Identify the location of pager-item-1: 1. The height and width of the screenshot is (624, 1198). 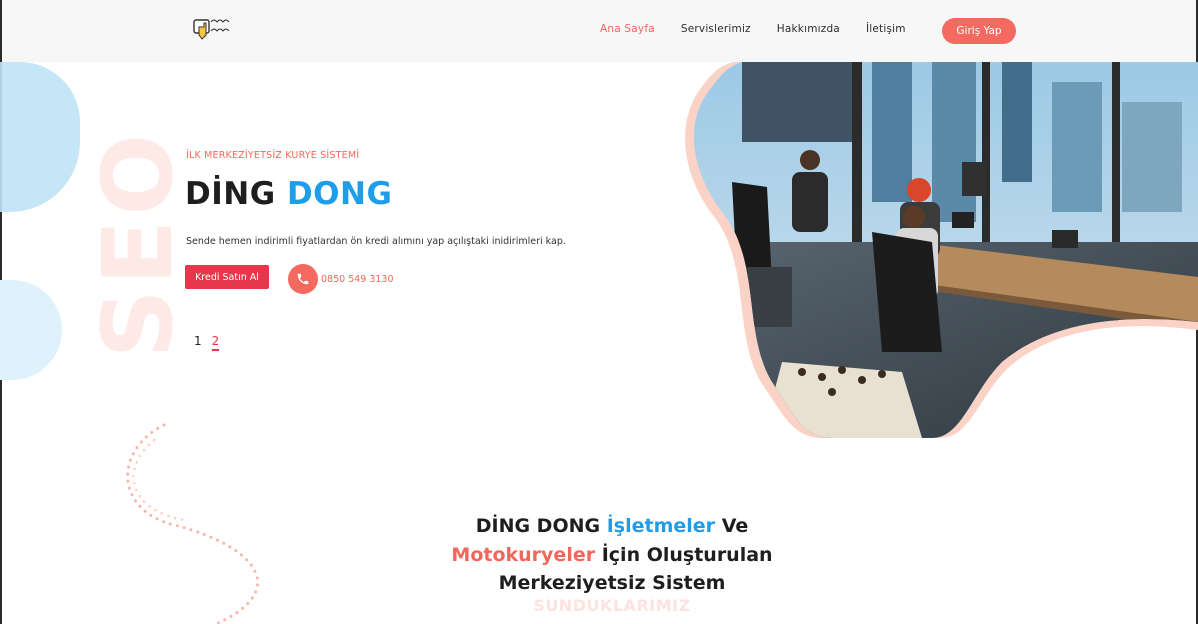
(198, 342).